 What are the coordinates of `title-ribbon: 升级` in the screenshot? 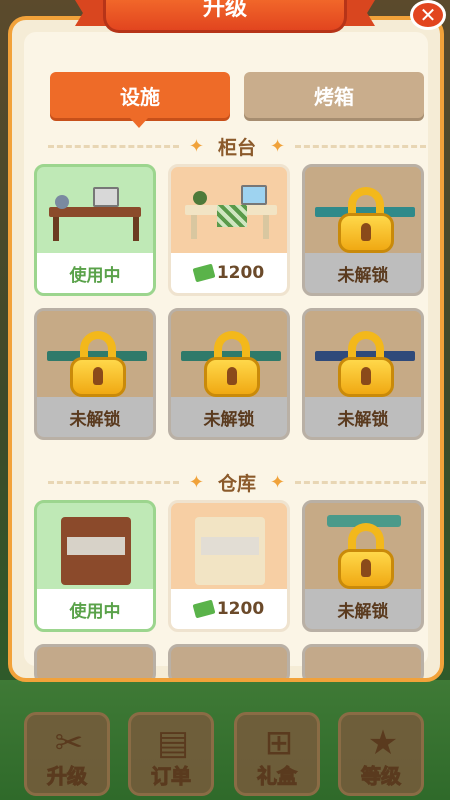 It's located at (225, 17).